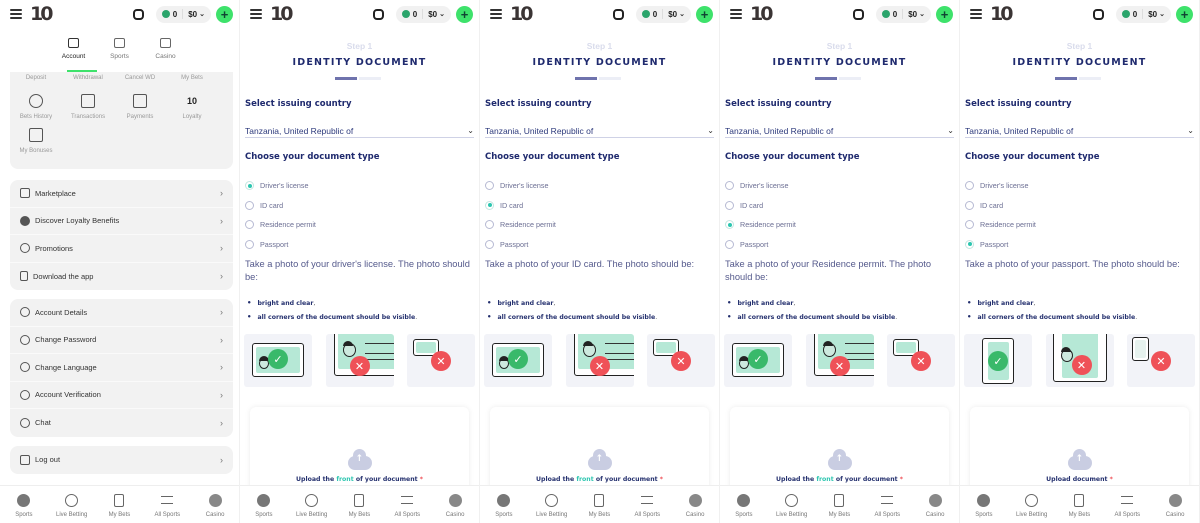  I want to click on menu-account-details: Account Details ›, so click(121, 313).